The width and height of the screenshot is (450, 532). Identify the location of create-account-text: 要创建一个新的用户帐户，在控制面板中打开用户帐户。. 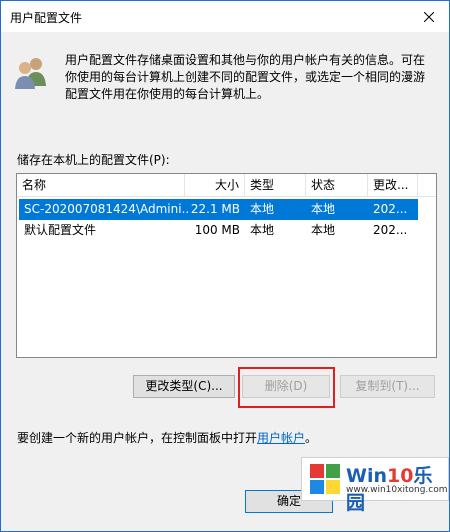
(167, 437).